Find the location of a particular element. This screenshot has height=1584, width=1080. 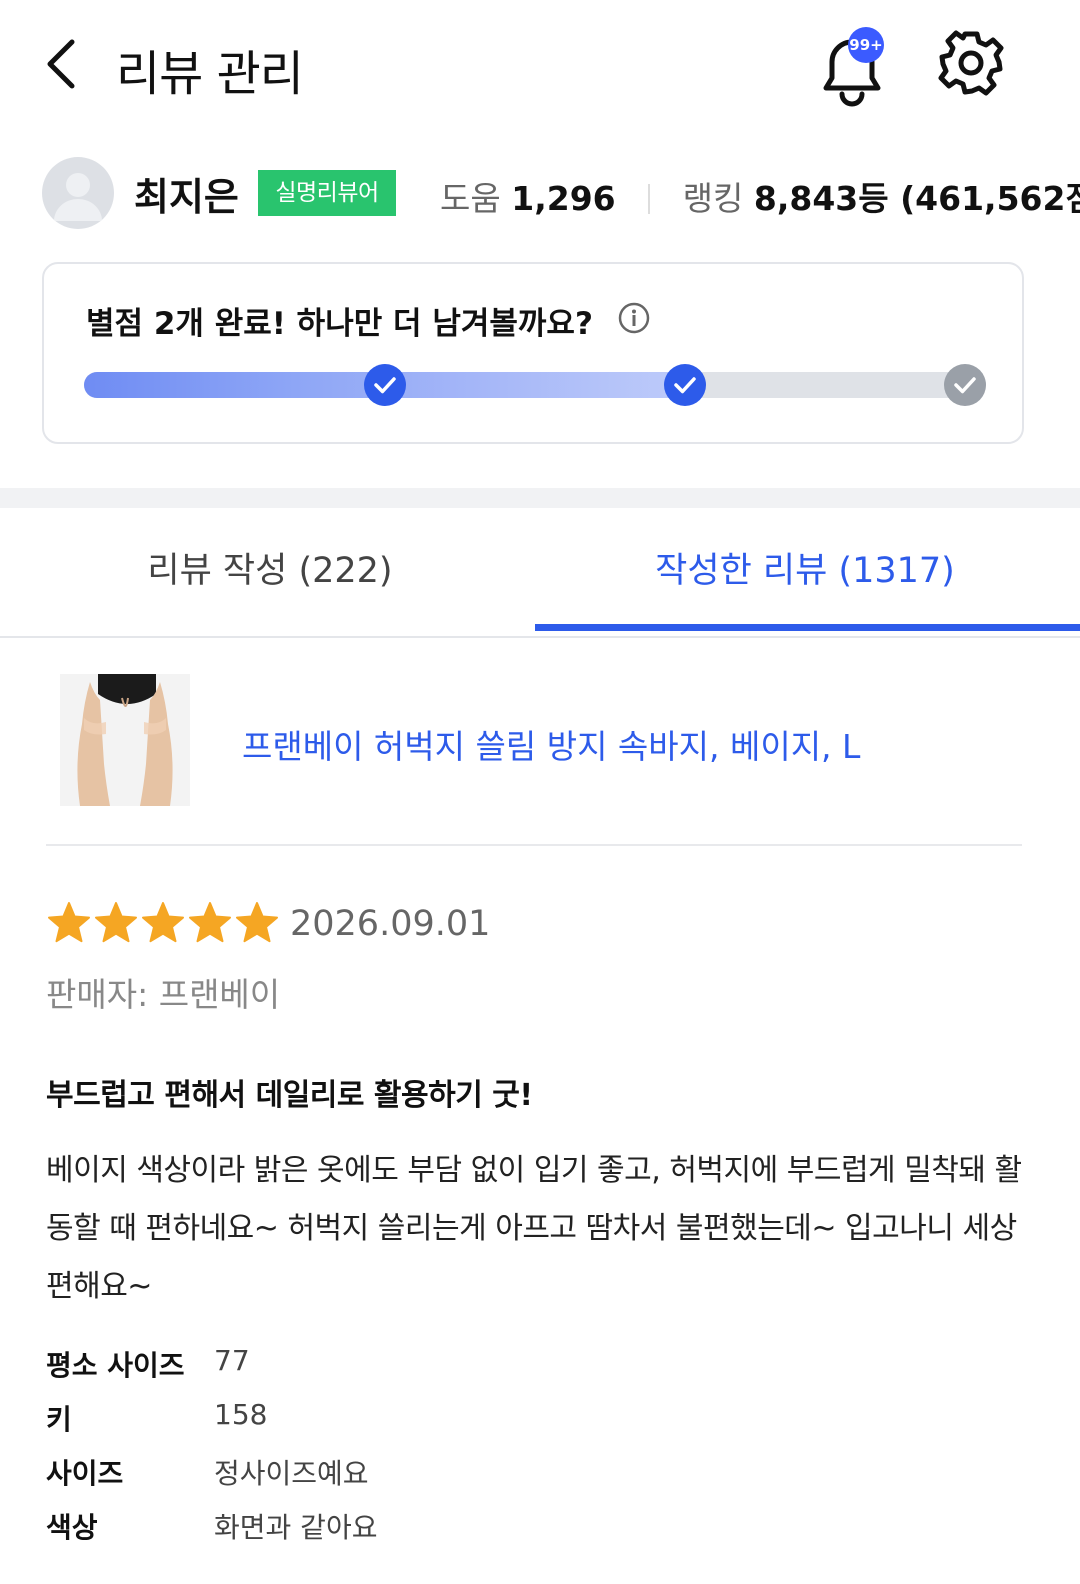

avatar is located at coordinates (78, 193).